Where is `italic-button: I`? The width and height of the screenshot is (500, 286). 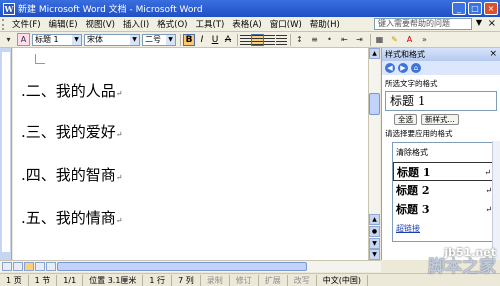
italic-button: I is located at coordinates (202, 40).